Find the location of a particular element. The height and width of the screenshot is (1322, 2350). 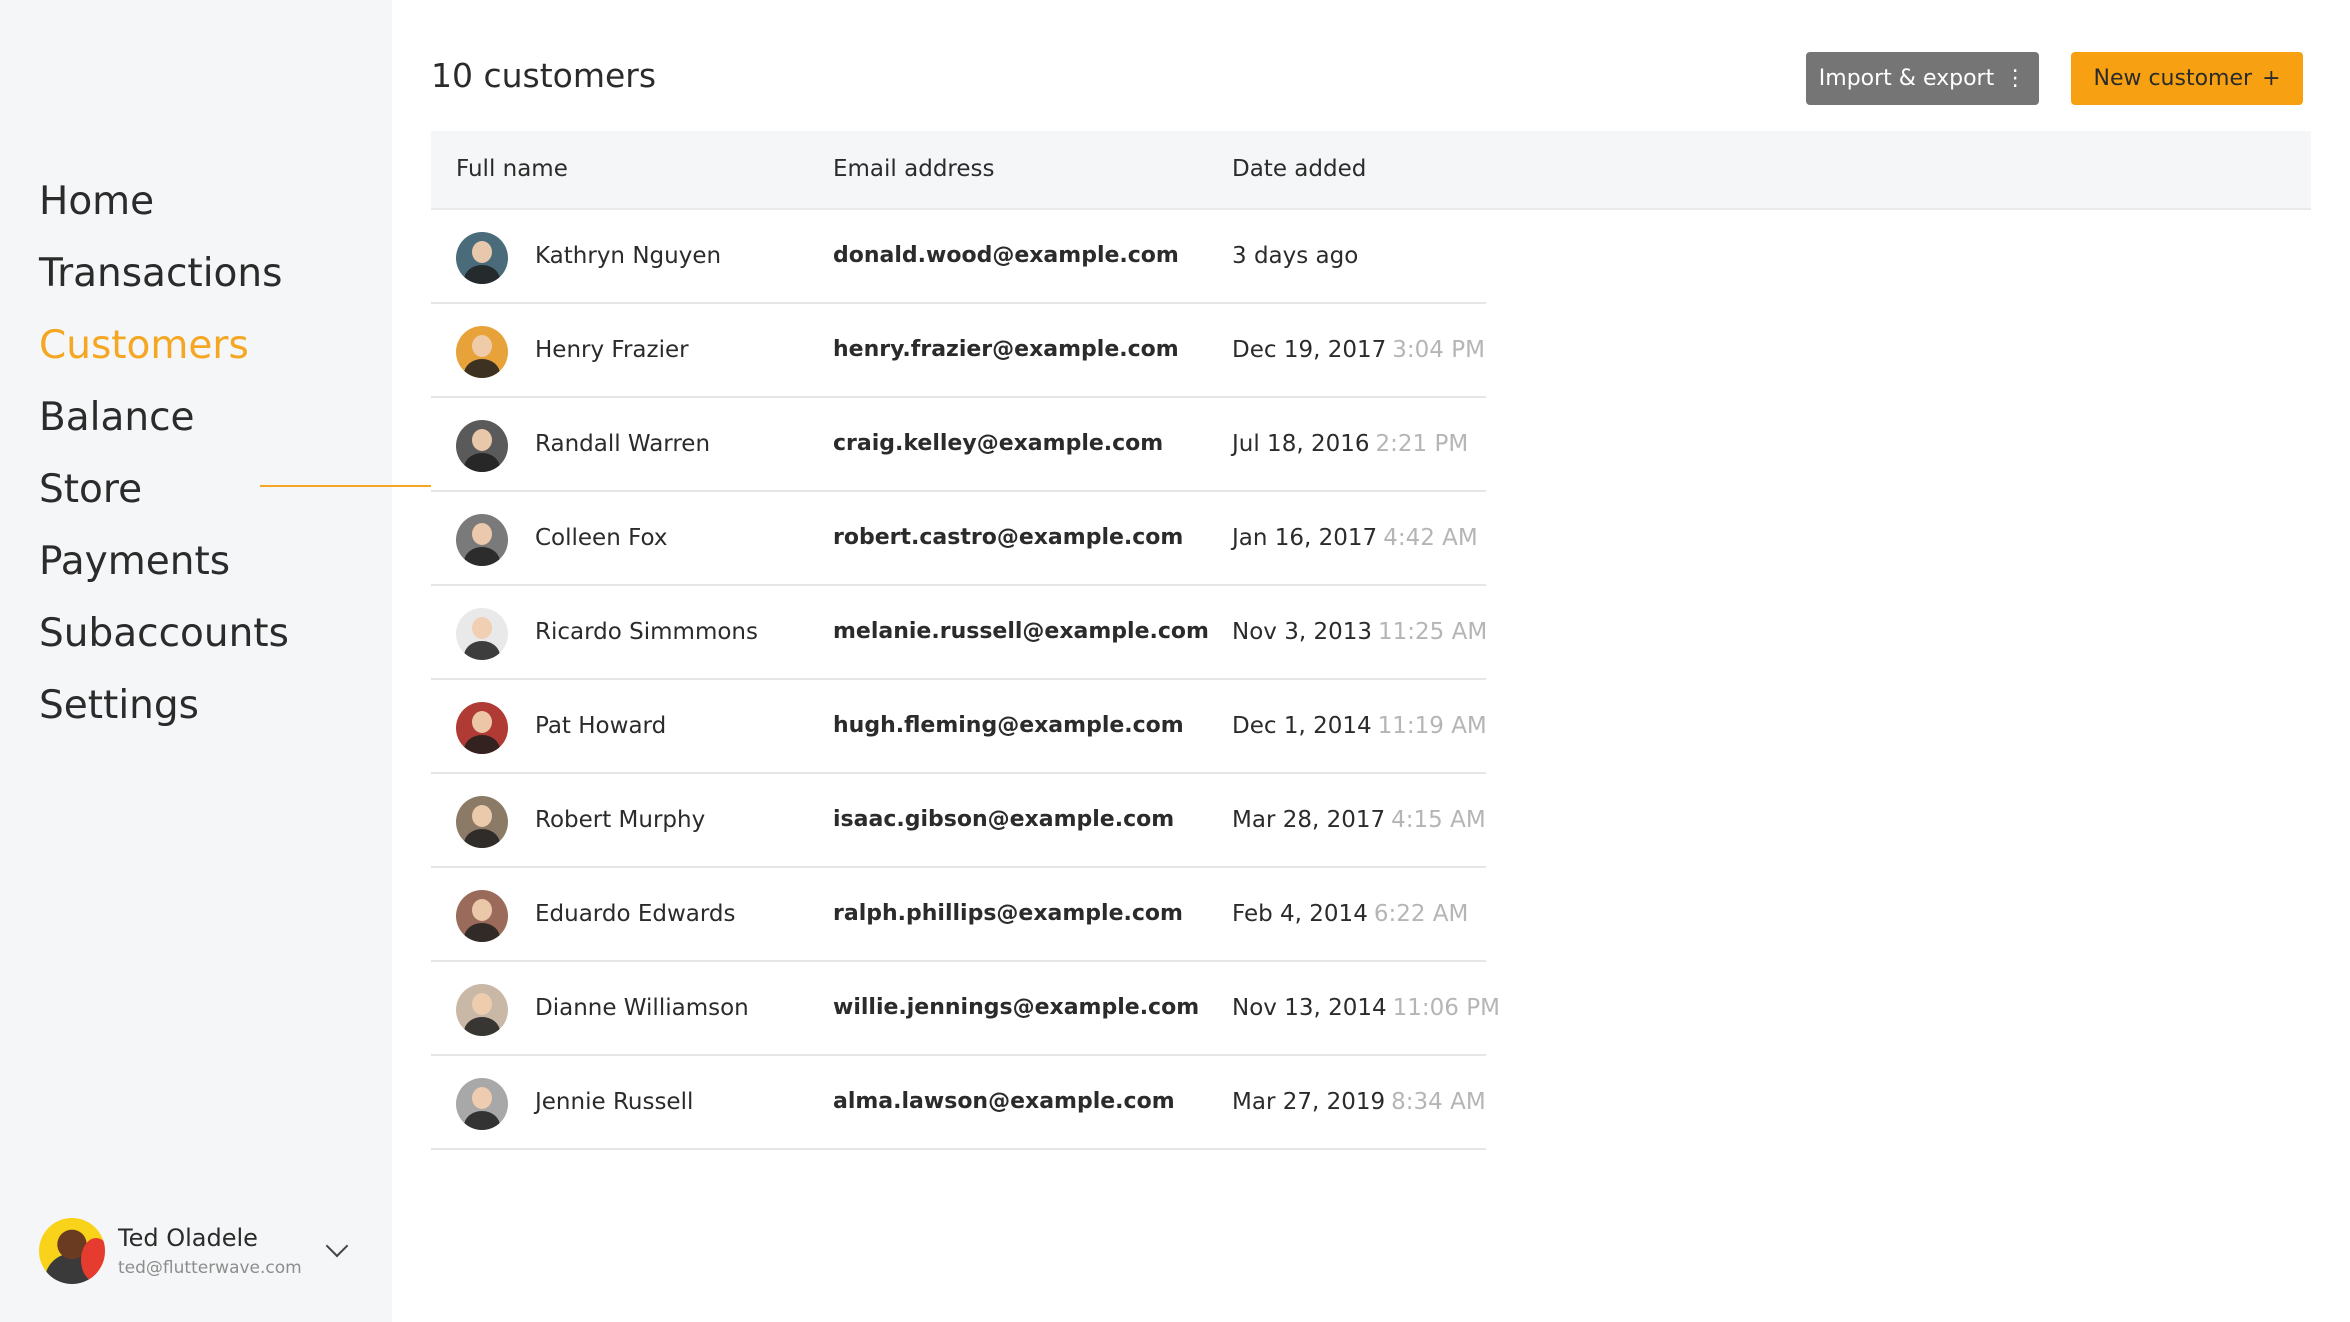

user-menu: Ted Oladele ted@flutterwave.com is located at coordinates (199, 1251).